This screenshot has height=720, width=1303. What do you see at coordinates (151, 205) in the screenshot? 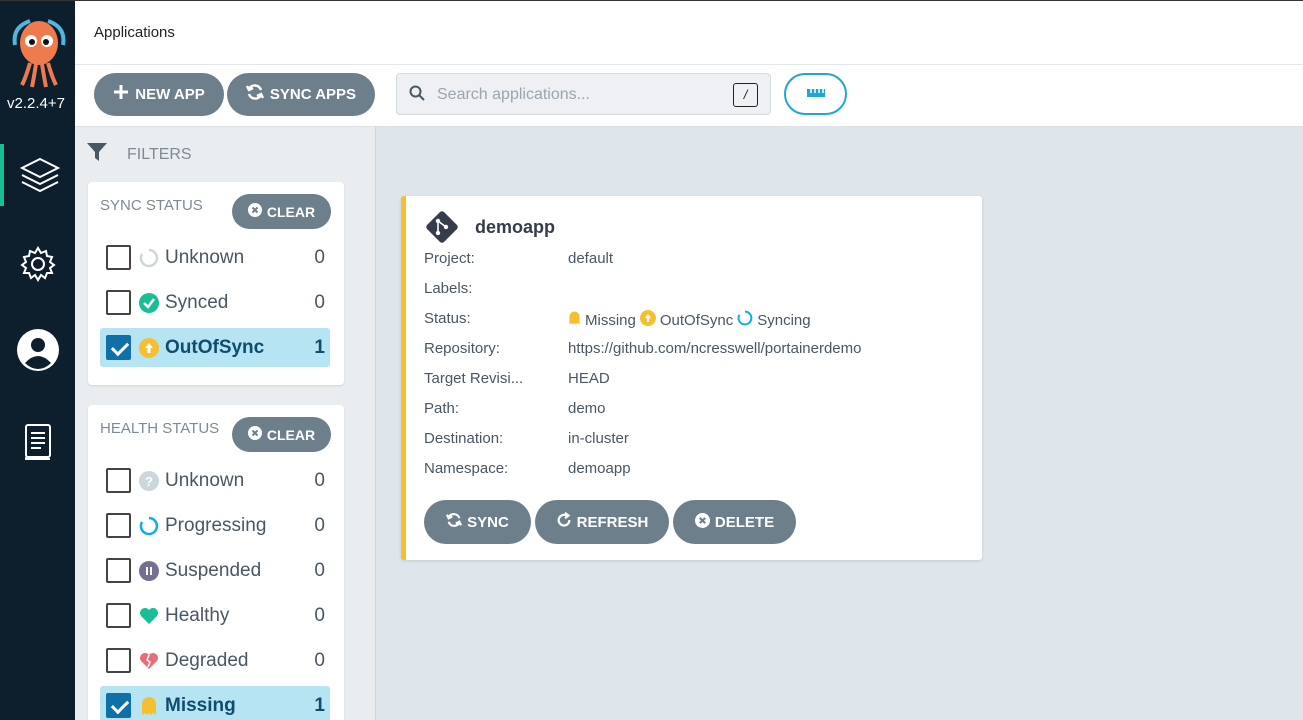
I see `sync-status-title: SYNC STATUS` at bounding box center [151, 205].